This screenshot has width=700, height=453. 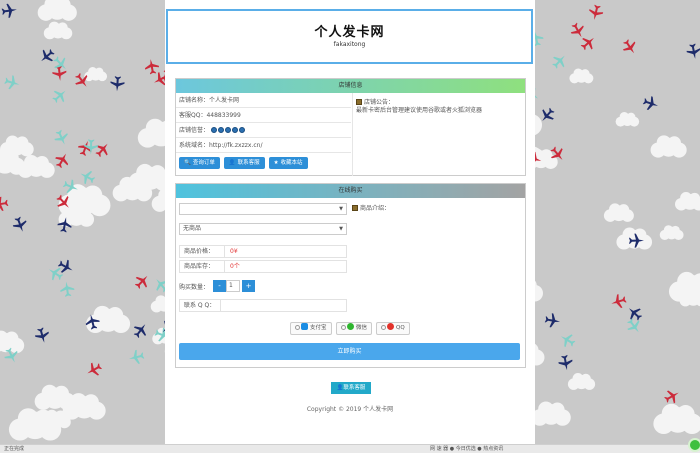 I want to click on pay-wechat-option: 微信, so click(x=354, y=328).